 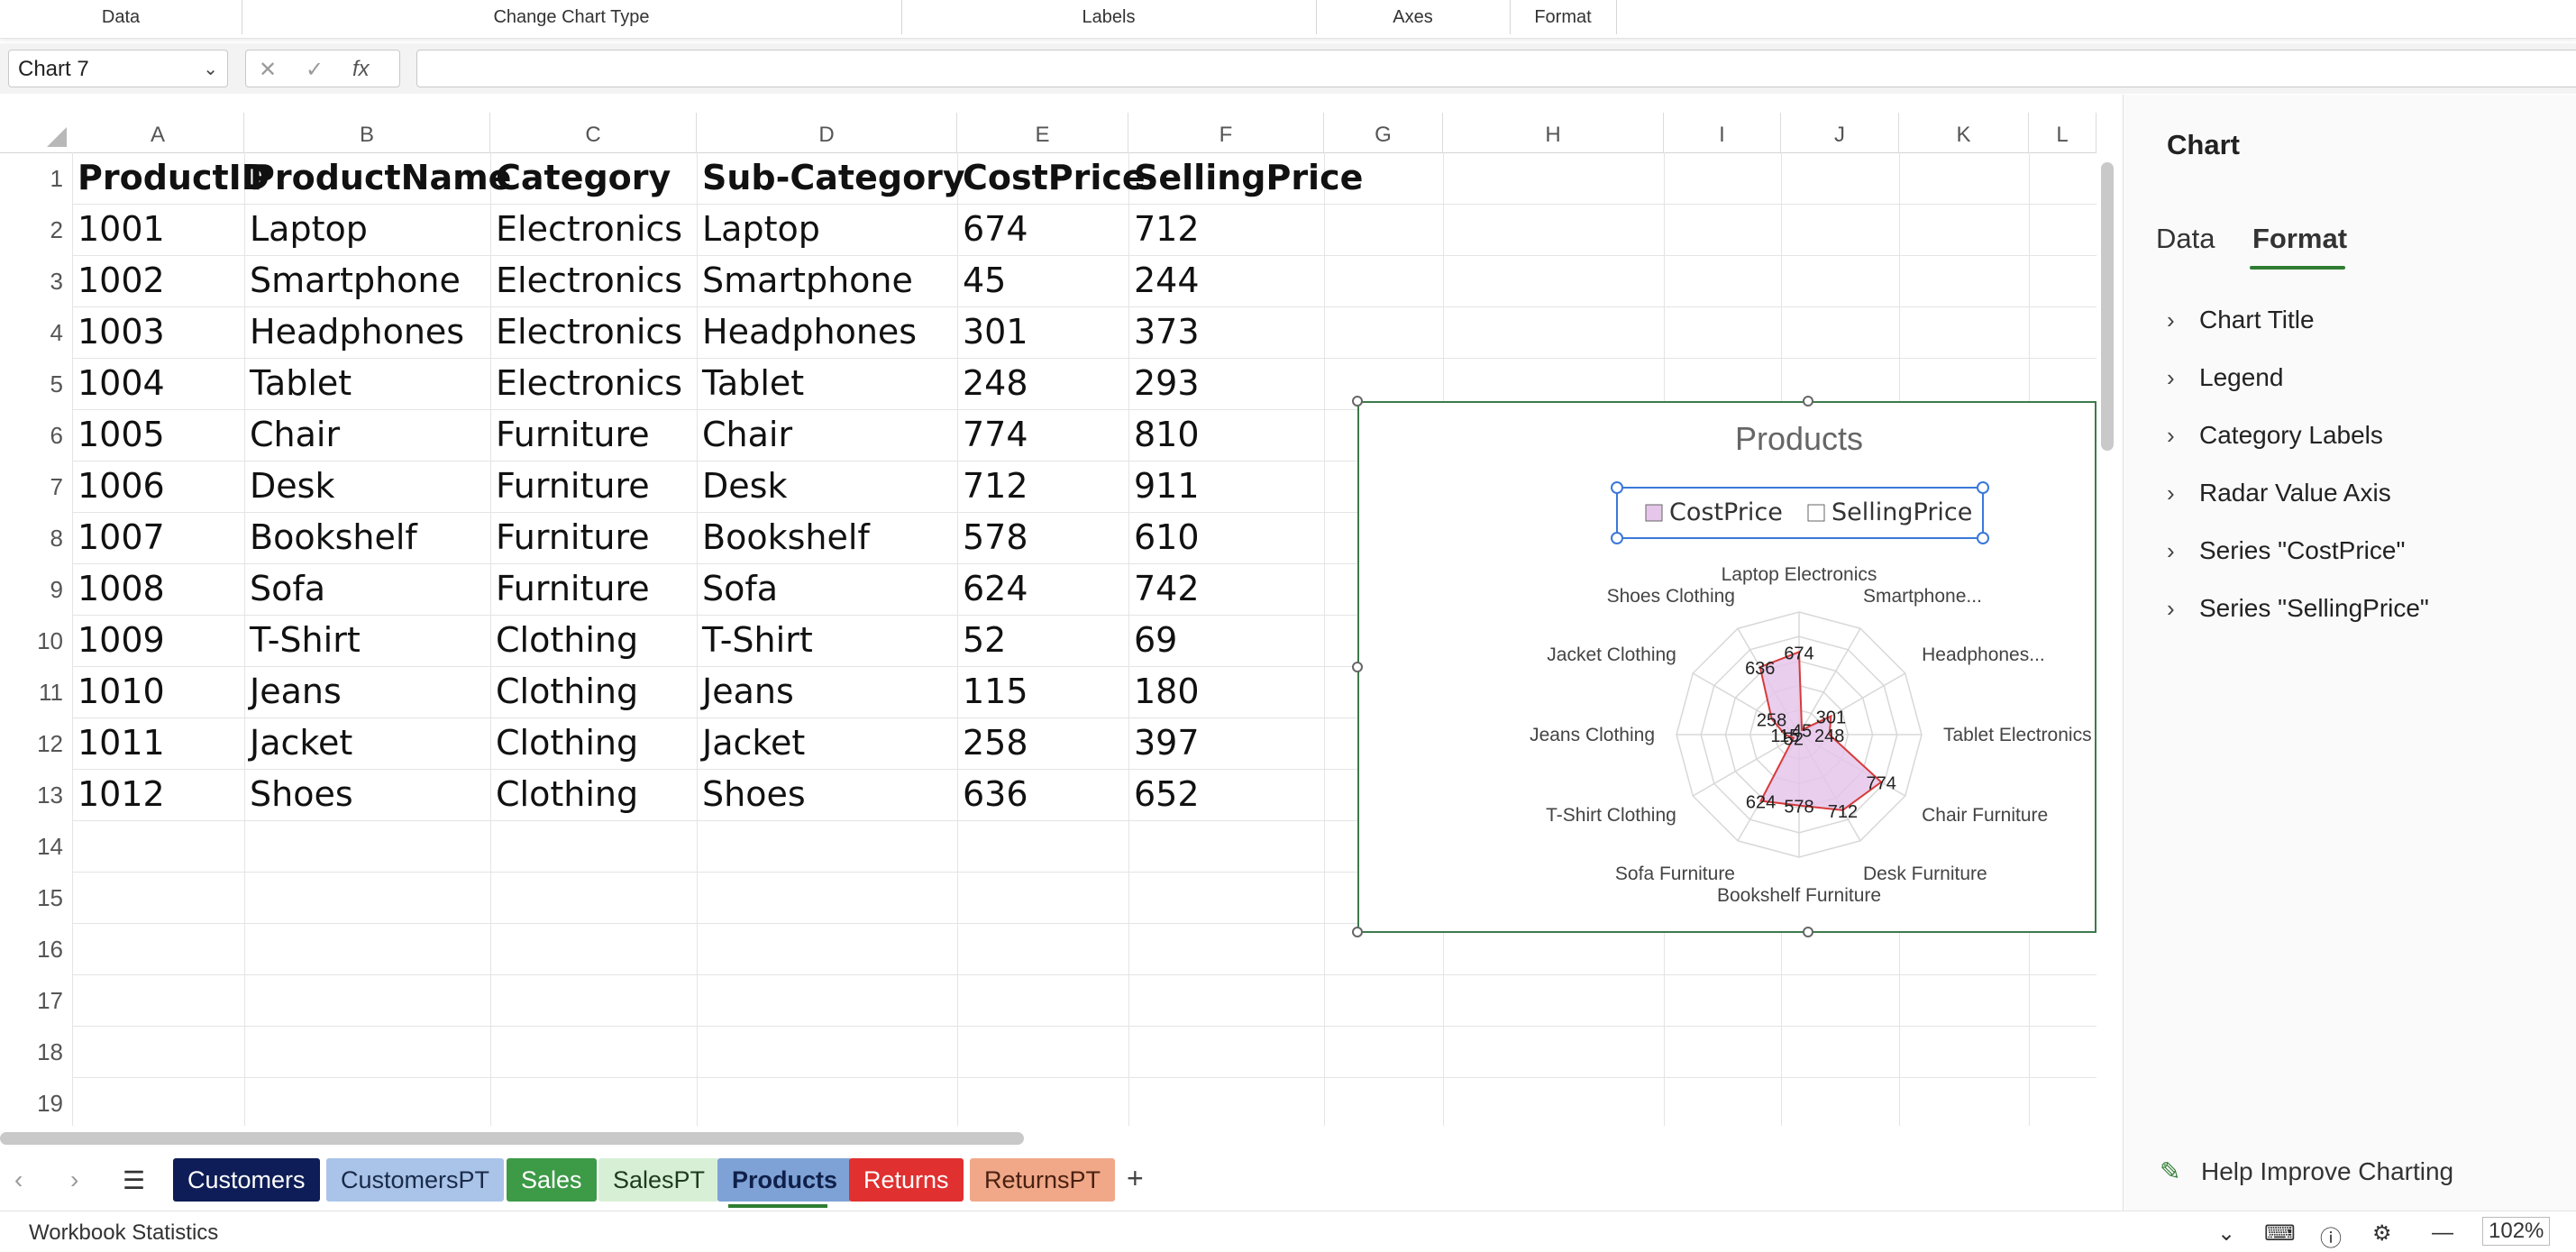 What do you see at coordinates (36, 1104) in the screenshot?
I see `row-header: 19` at bounding box center [36, 1104].